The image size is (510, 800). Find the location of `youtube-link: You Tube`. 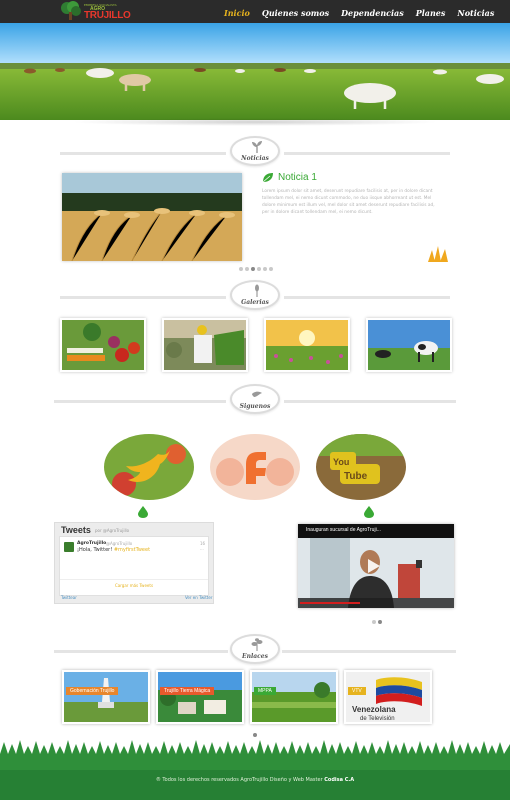

youtube-link: You Tube is located at coordinates (361, 467).